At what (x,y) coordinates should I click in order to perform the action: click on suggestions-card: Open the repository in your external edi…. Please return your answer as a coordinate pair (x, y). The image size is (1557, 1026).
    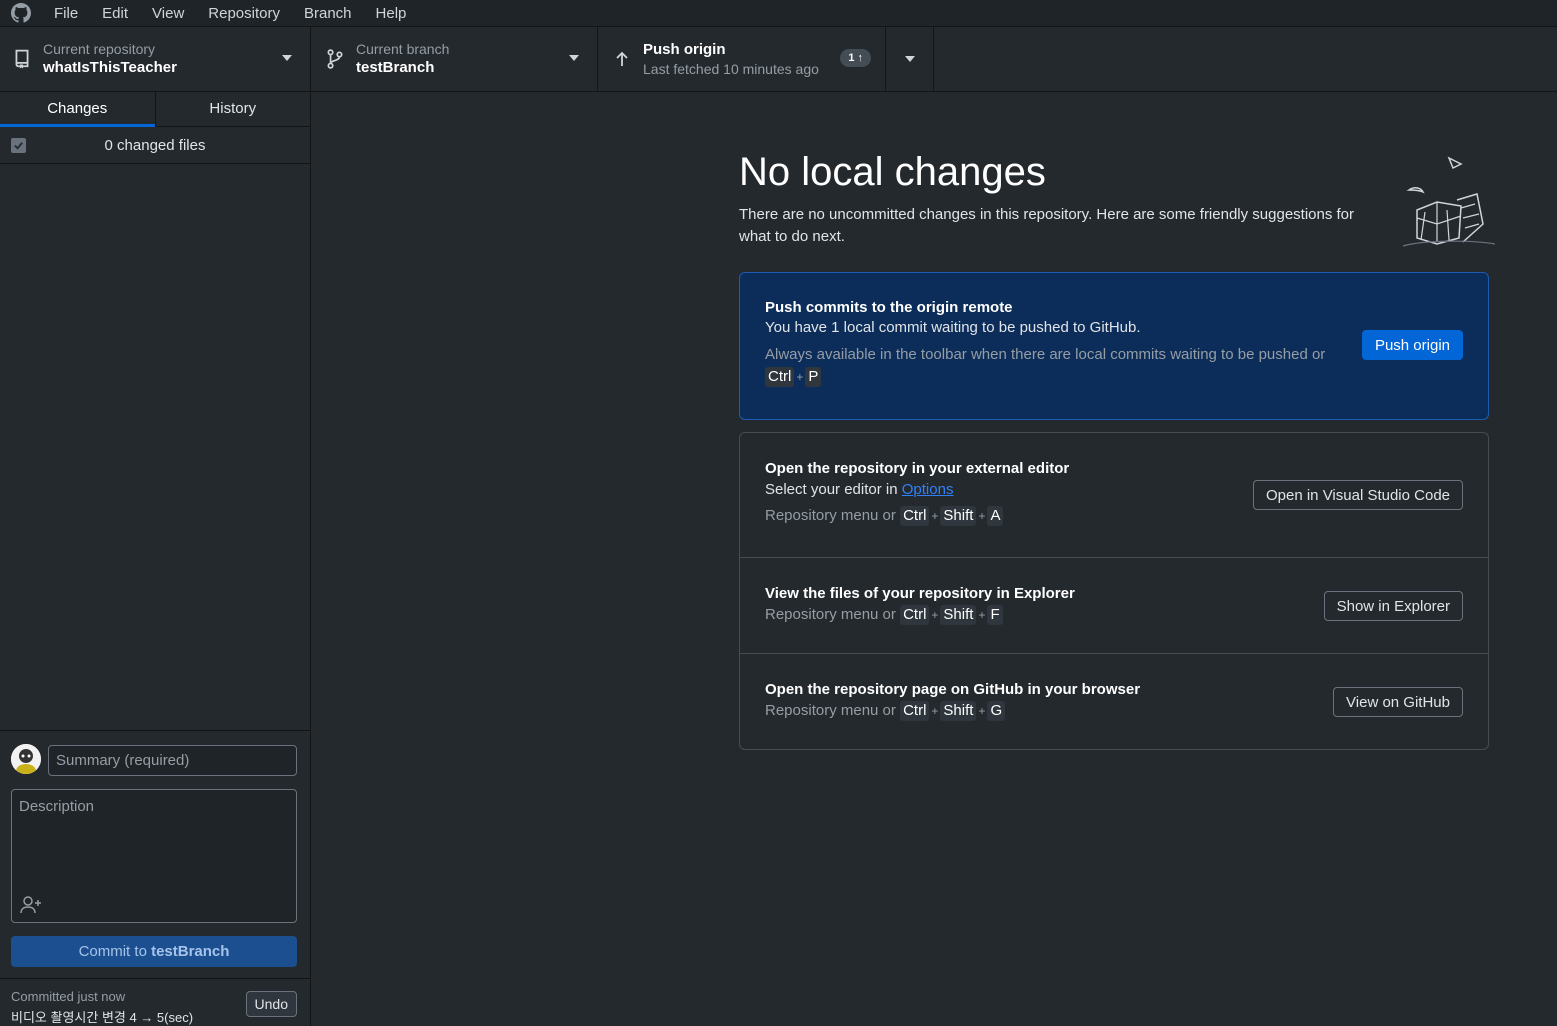
    Looking at the image, I should click on (1114, 591).